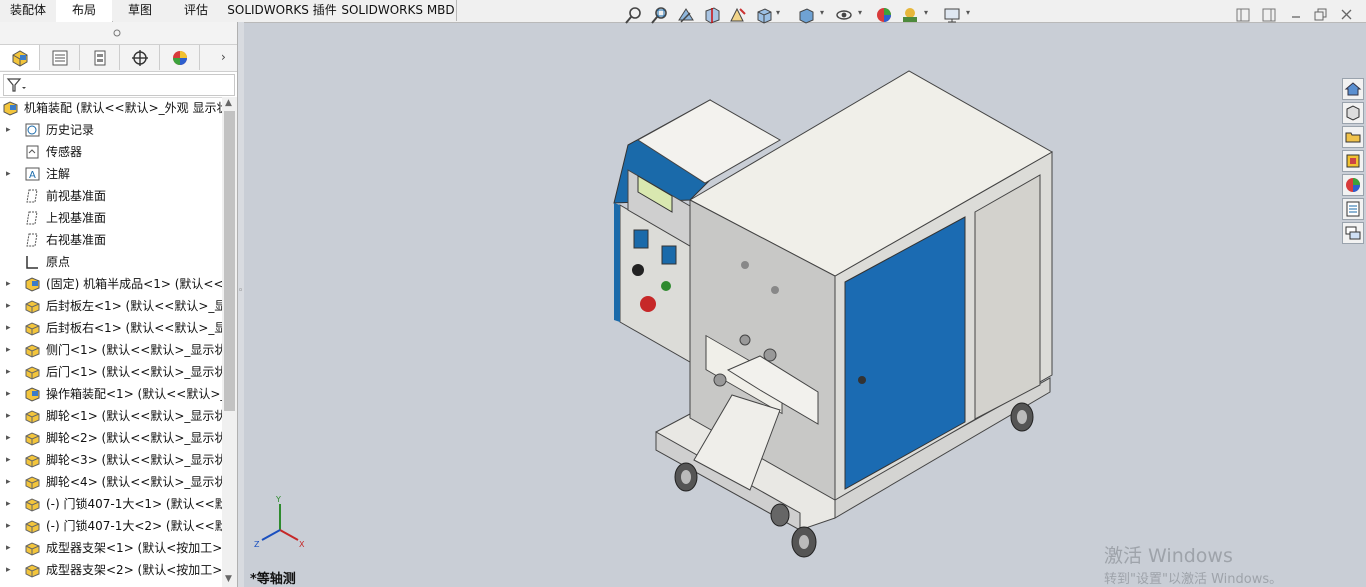 The height and width of the screenshot is (587, 1366). What do you see at coordinates (282, 10) in the screenshot?
I see `tab-solidworks-addins: SOLIDWORKS 插件` at bounding box center [282, 10].